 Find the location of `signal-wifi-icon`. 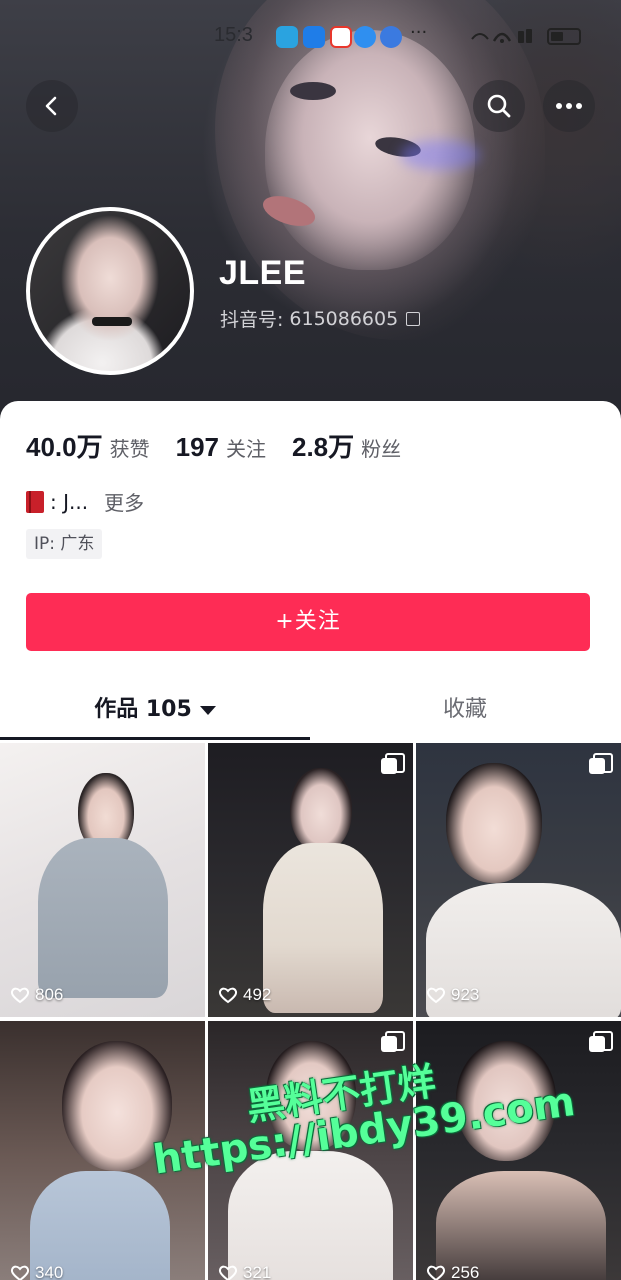

signal-wifi-icon is located at coordinates (502, 38).